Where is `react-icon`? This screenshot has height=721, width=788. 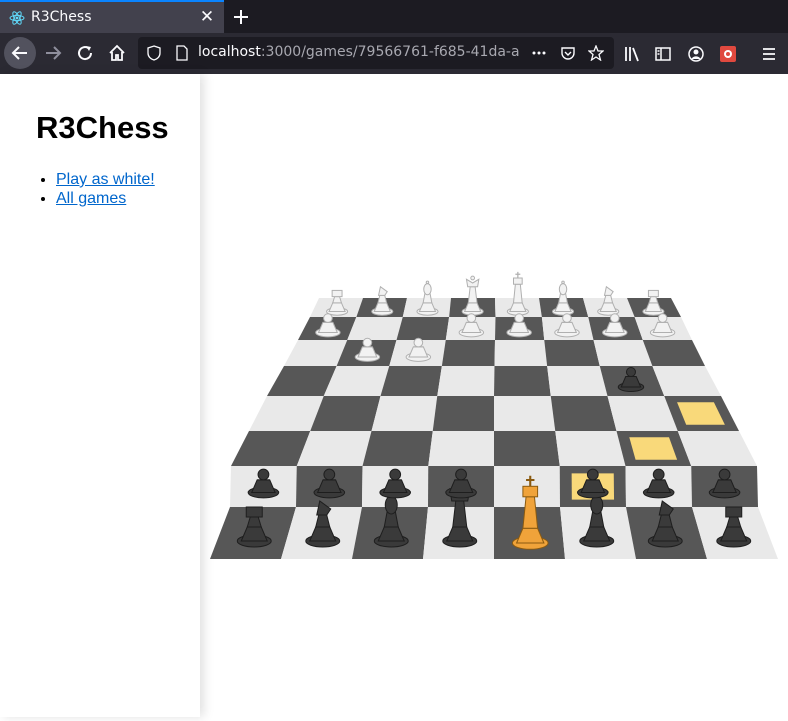
react-icon is located at coordinates (17, 18).